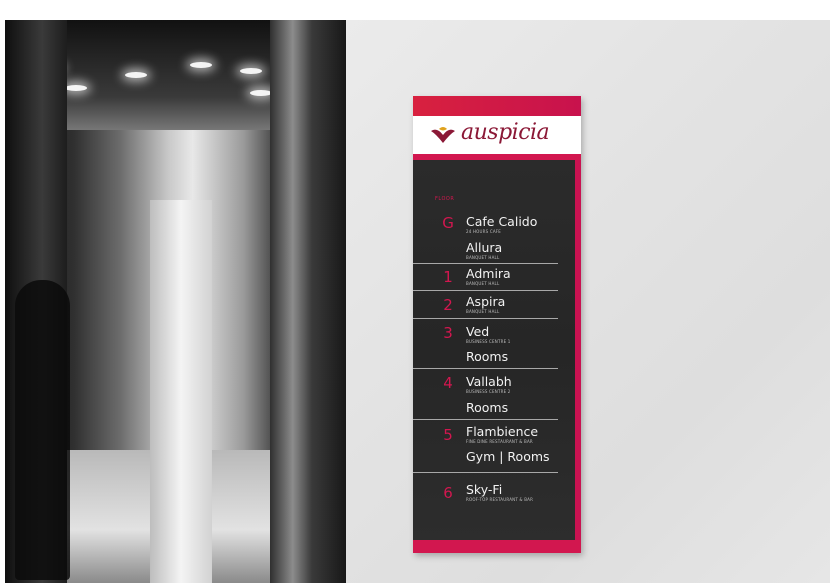 The width and height of the screenshot is (830, 583). I want to click on venue-name: Cafe Calido, so click(502, 221).